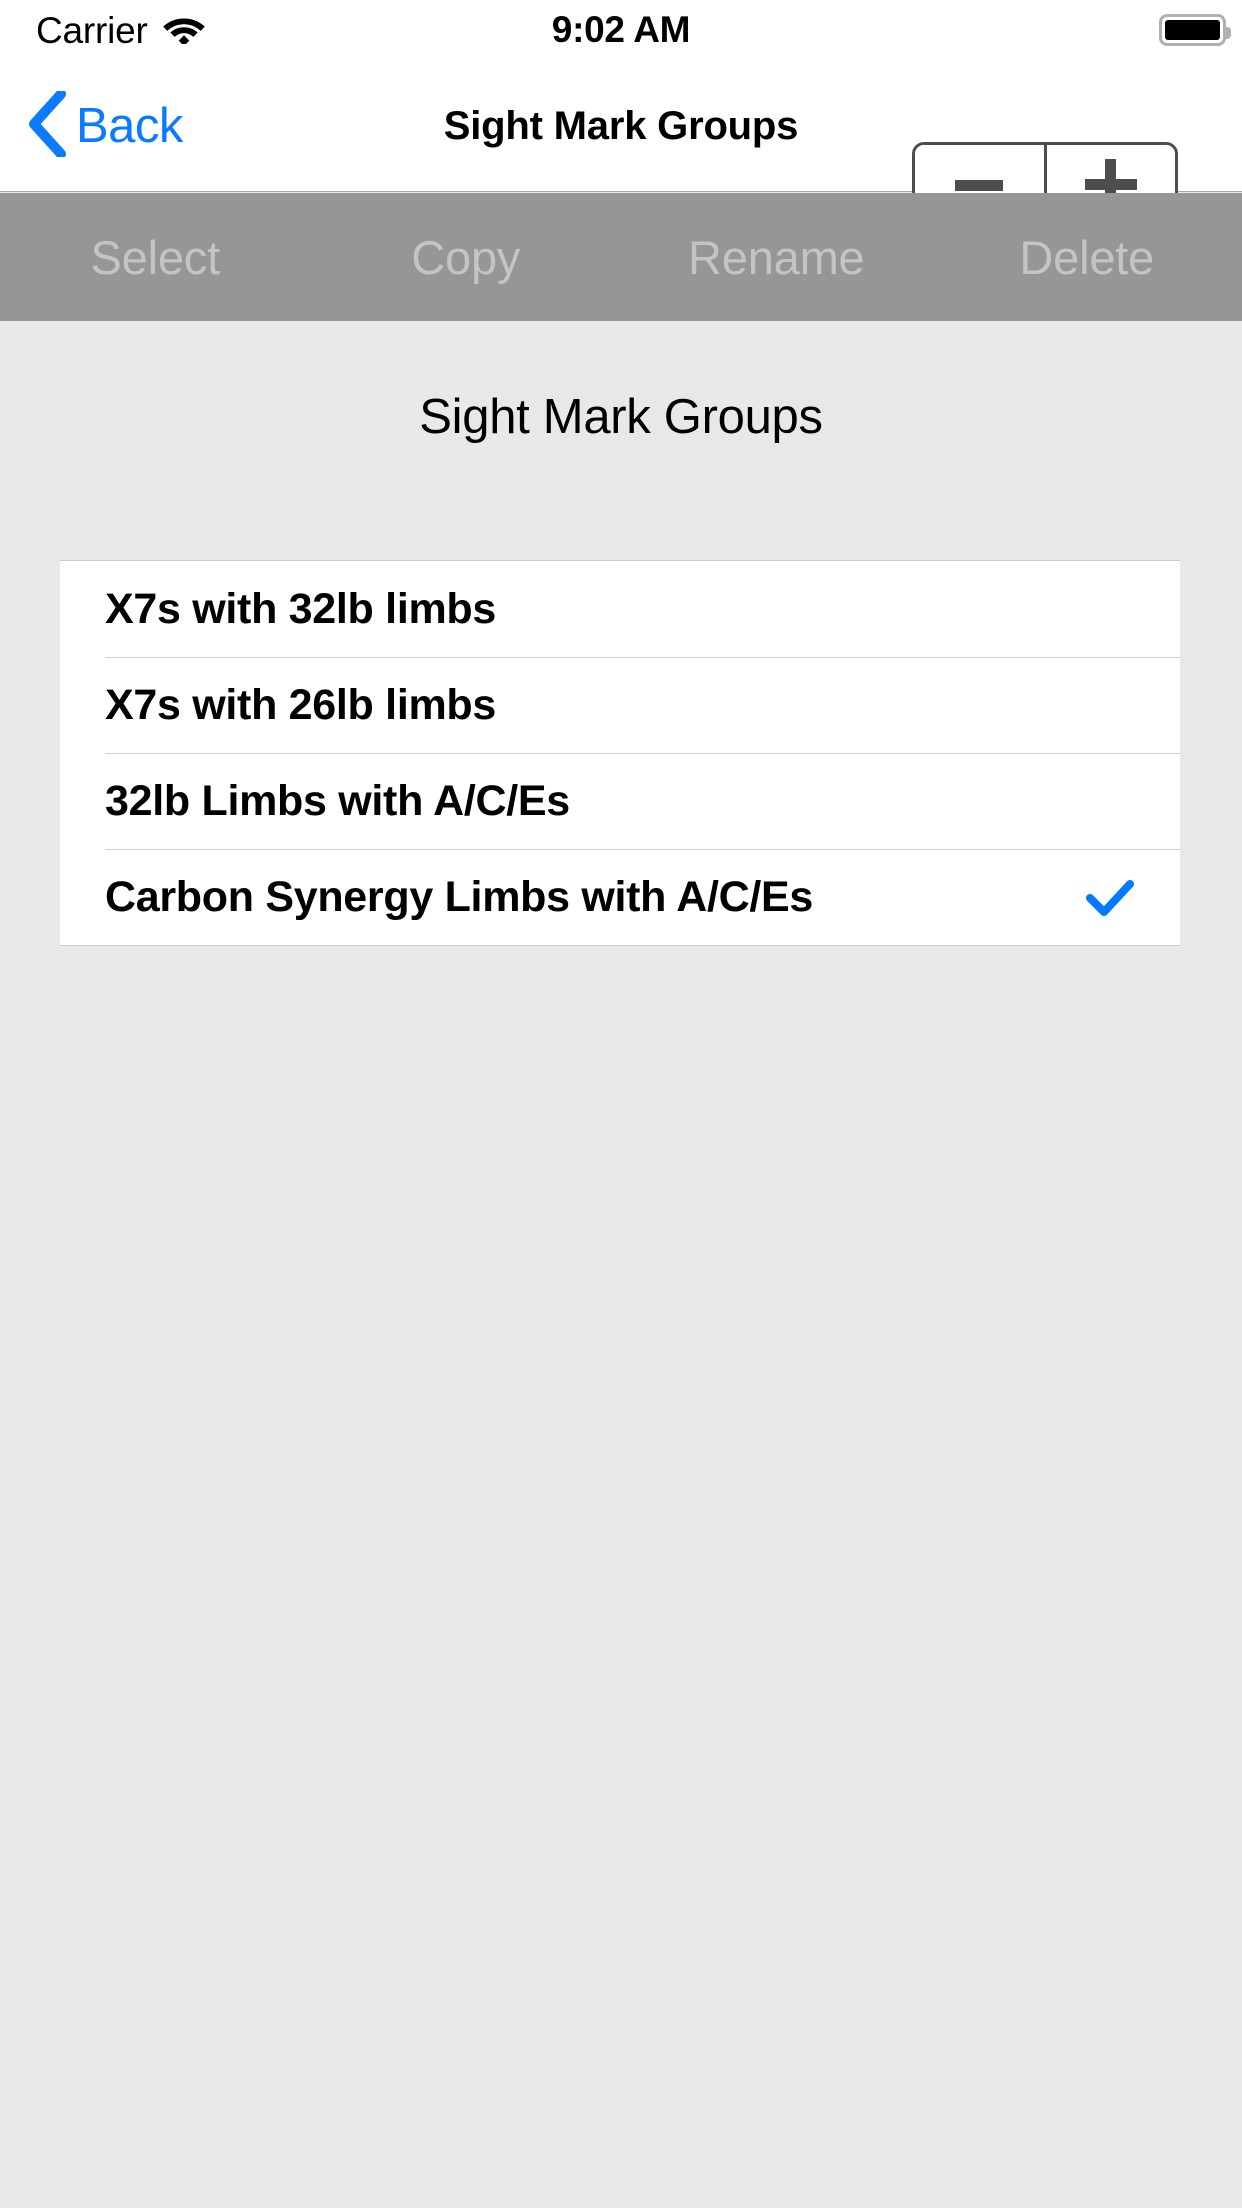 The width and height of the screenshot is (1242, 2208). Describe the element at coordinates (621, 417) in the screenshot. I see `content-heading: Sight Mark Groups` at that location.